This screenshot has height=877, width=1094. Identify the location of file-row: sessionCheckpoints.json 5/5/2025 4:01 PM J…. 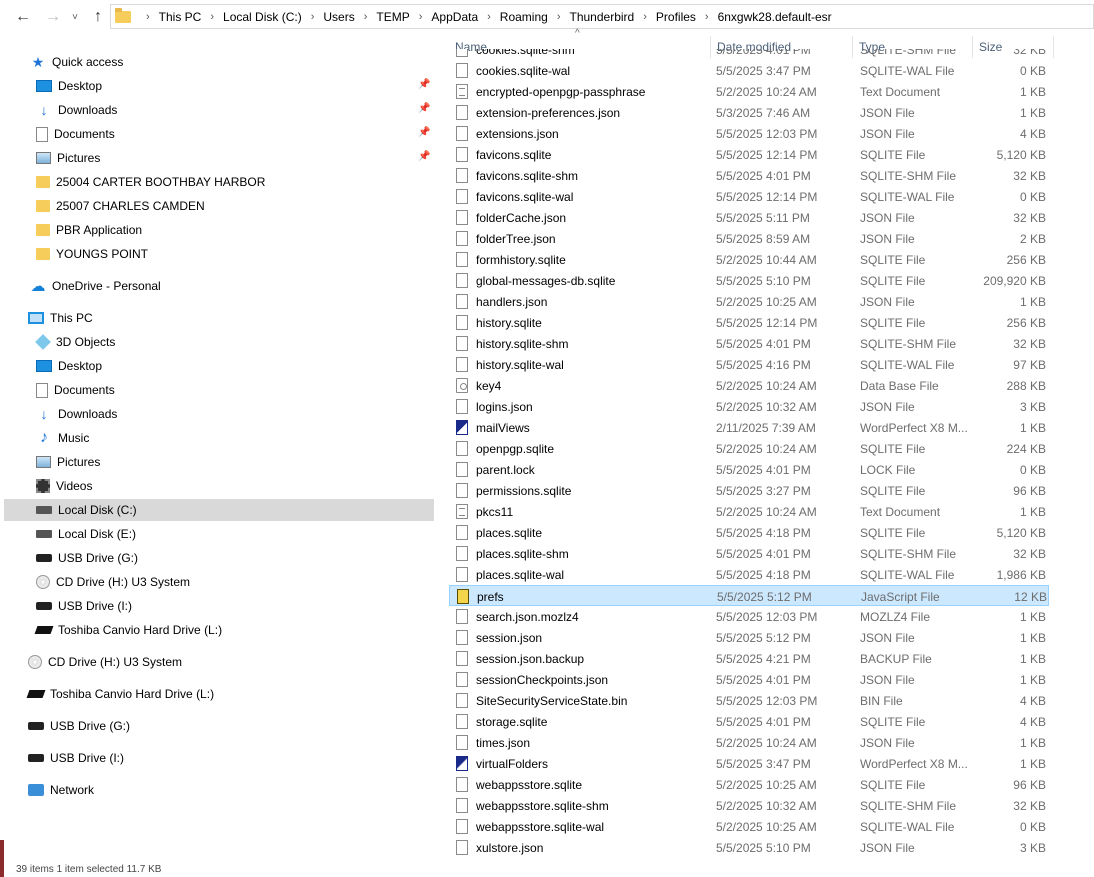
(749, 679).